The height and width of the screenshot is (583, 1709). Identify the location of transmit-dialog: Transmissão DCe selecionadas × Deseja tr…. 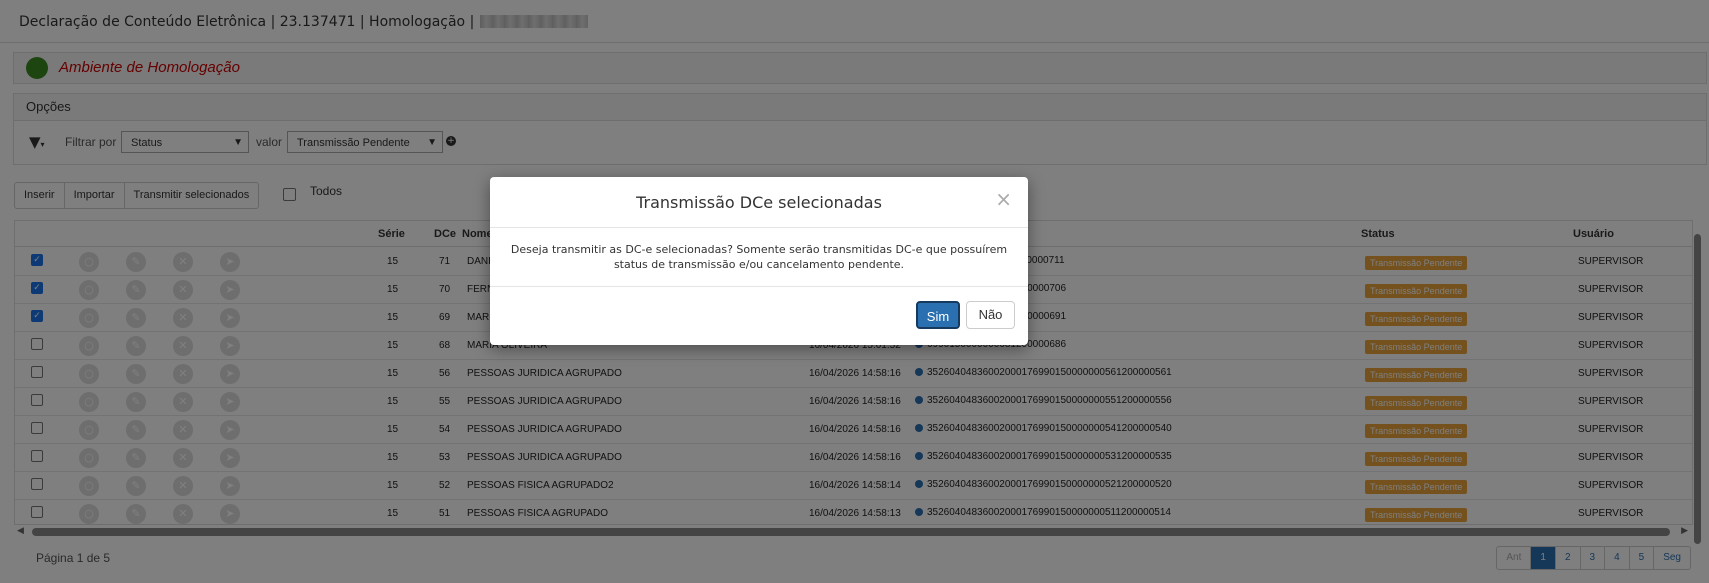
(759, 261).